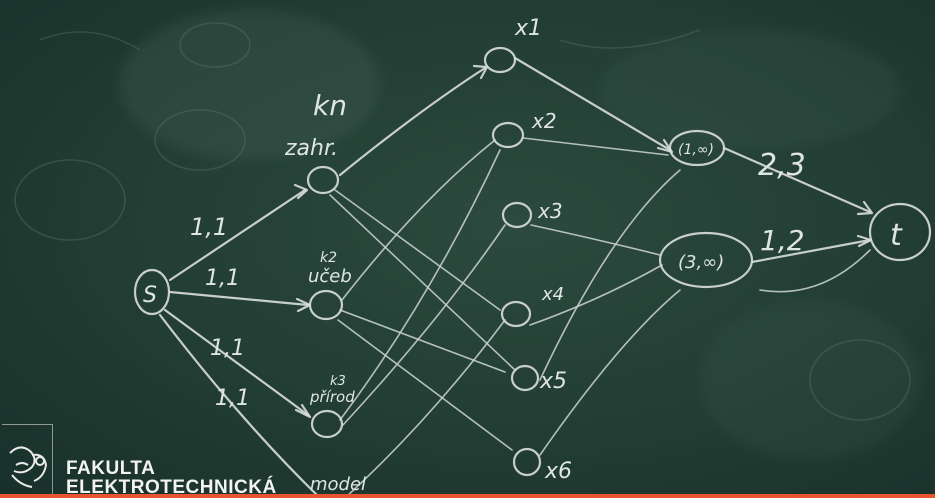 The image size is (935, 498). What do you see at coordinates (467, 496) in the screenshot?
I see `accent-bar` at bounding box center [467, 496].